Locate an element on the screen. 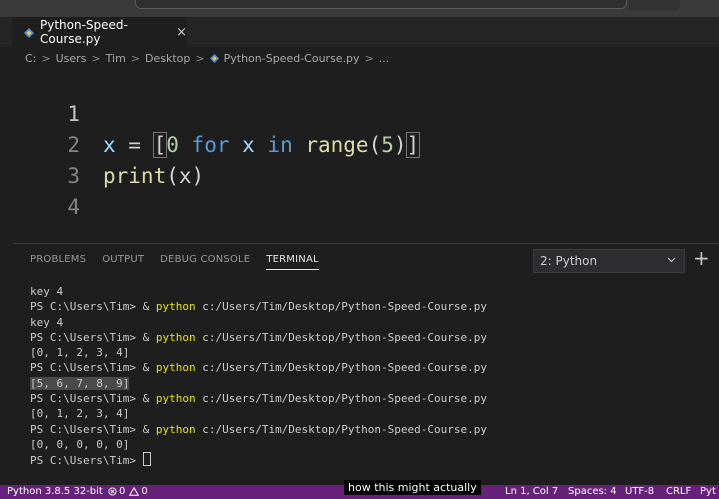 This screenshot has width=719, height=499. video-caption: how this might actually is located at coordinates (412, 487).